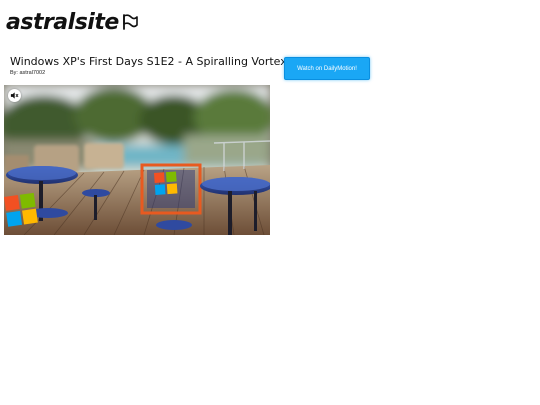 The image size is (540, 405). I want to click on mute-button, so click(14, 95).